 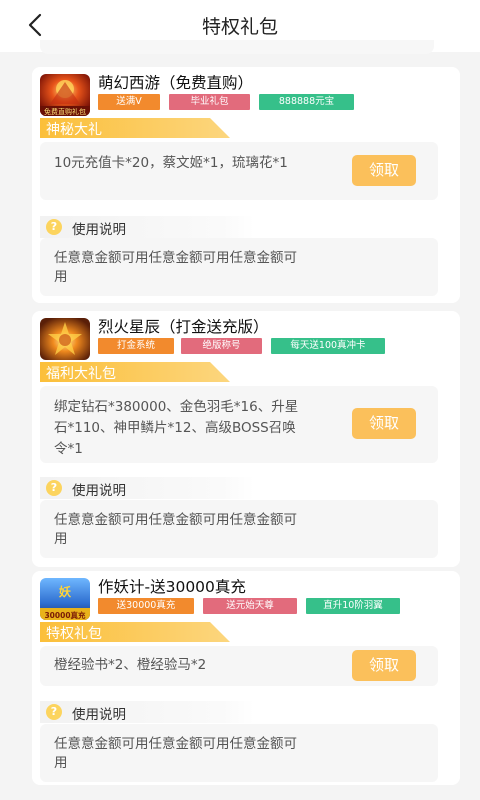 What do you see at coordinates (65, 615) in the screenshot?
I see `svg-text: 30000真充` at bounding box center [65, 615].